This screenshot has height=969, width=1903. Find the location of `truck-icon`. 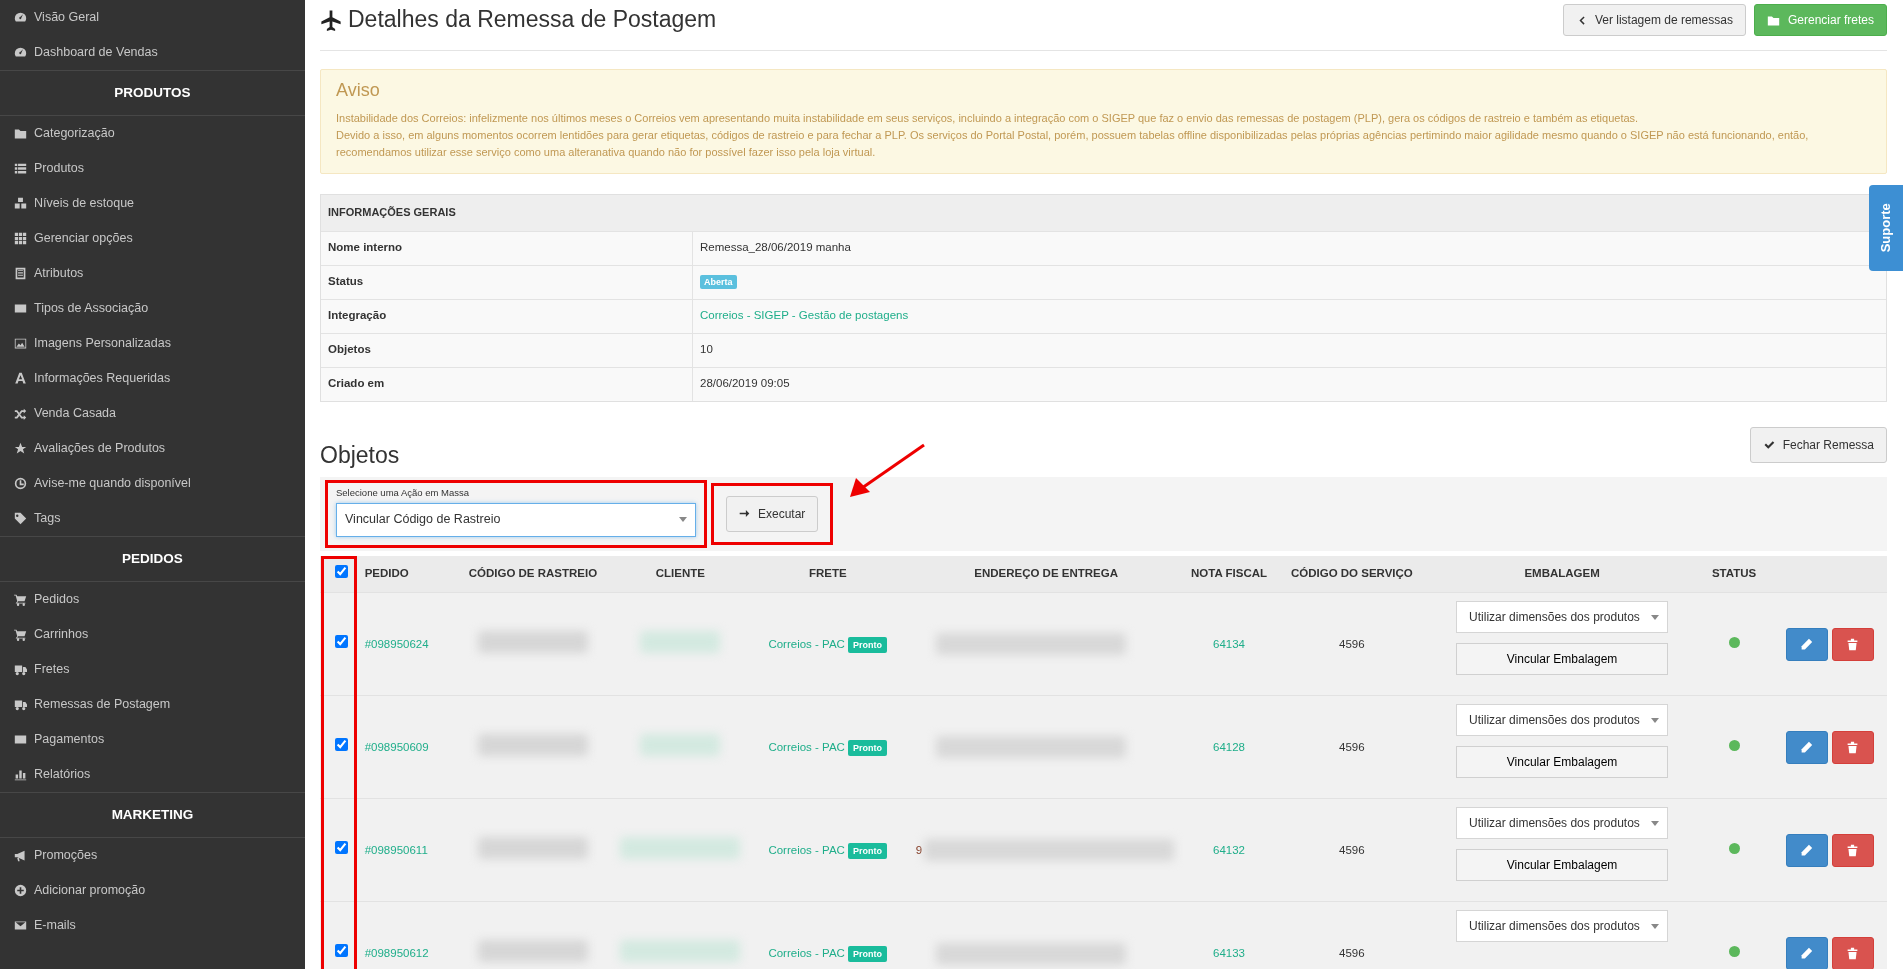

truck-icon is located at coordinates (20, 669).